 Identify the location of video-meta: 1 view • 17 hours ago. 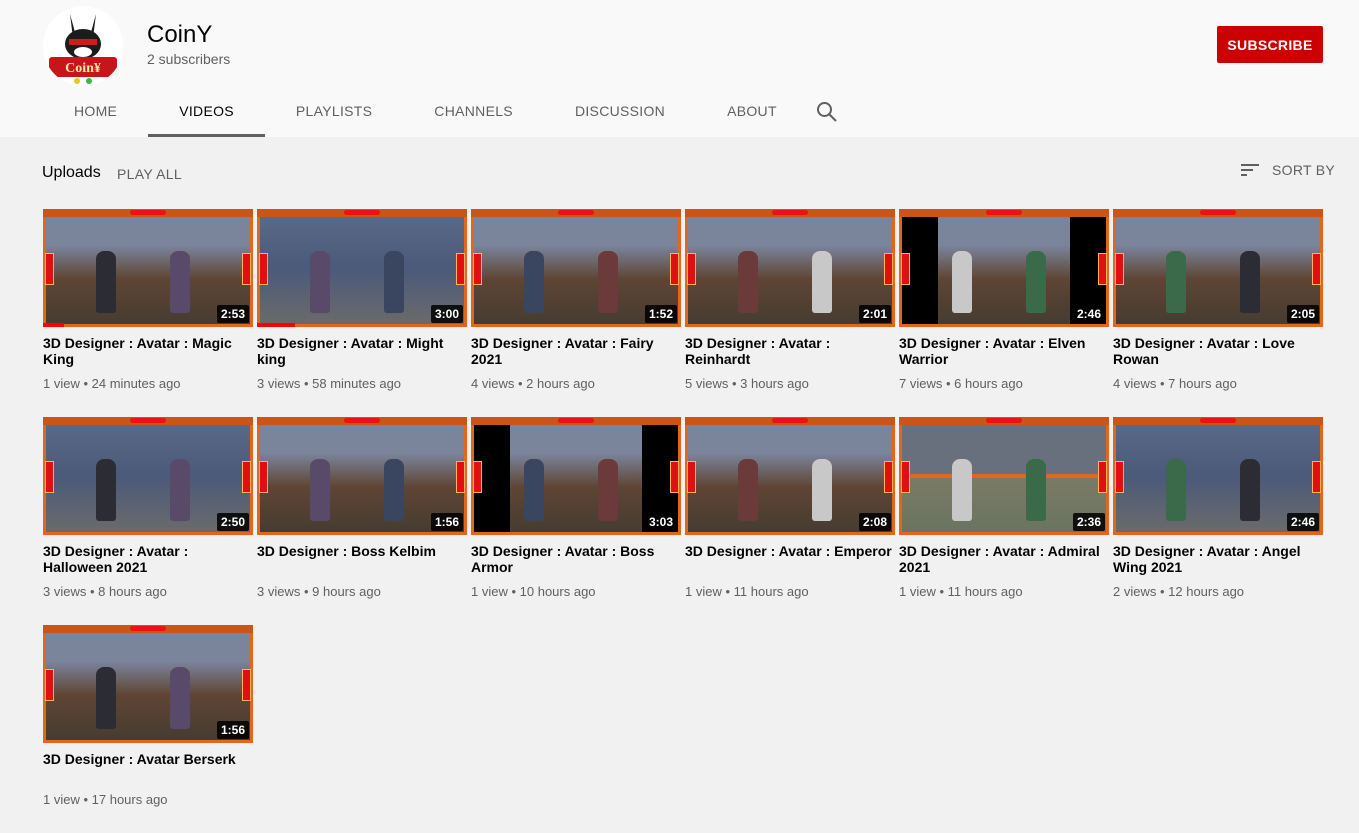
(148, 800).